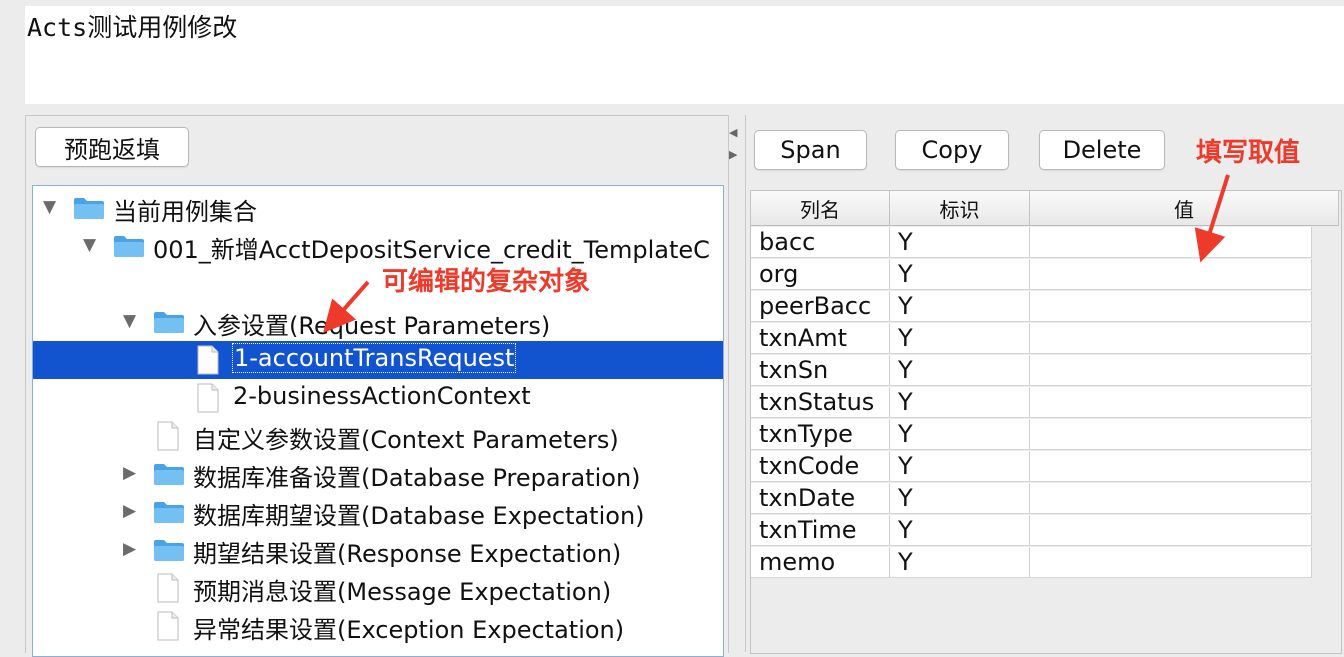 The width and height of the screenshot is (1344, 657). What do you see at coordinates (1184, 208) in the screenshot?
I see `column-header-value: 值` at bounding box center [1184, 208].